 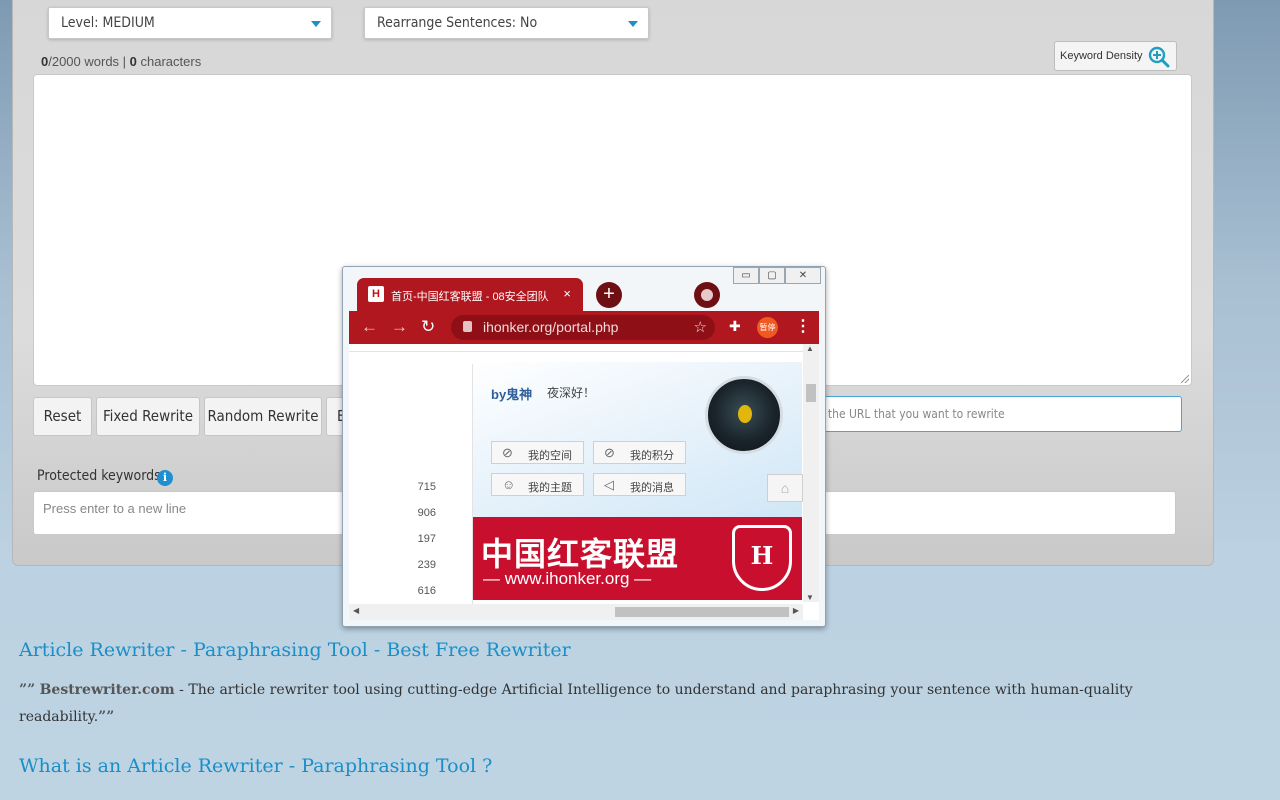 What do you see at coordinates (428, 327) in the screenshot?
I see `reload-icon: ↻` at bounding box center [428, 327].